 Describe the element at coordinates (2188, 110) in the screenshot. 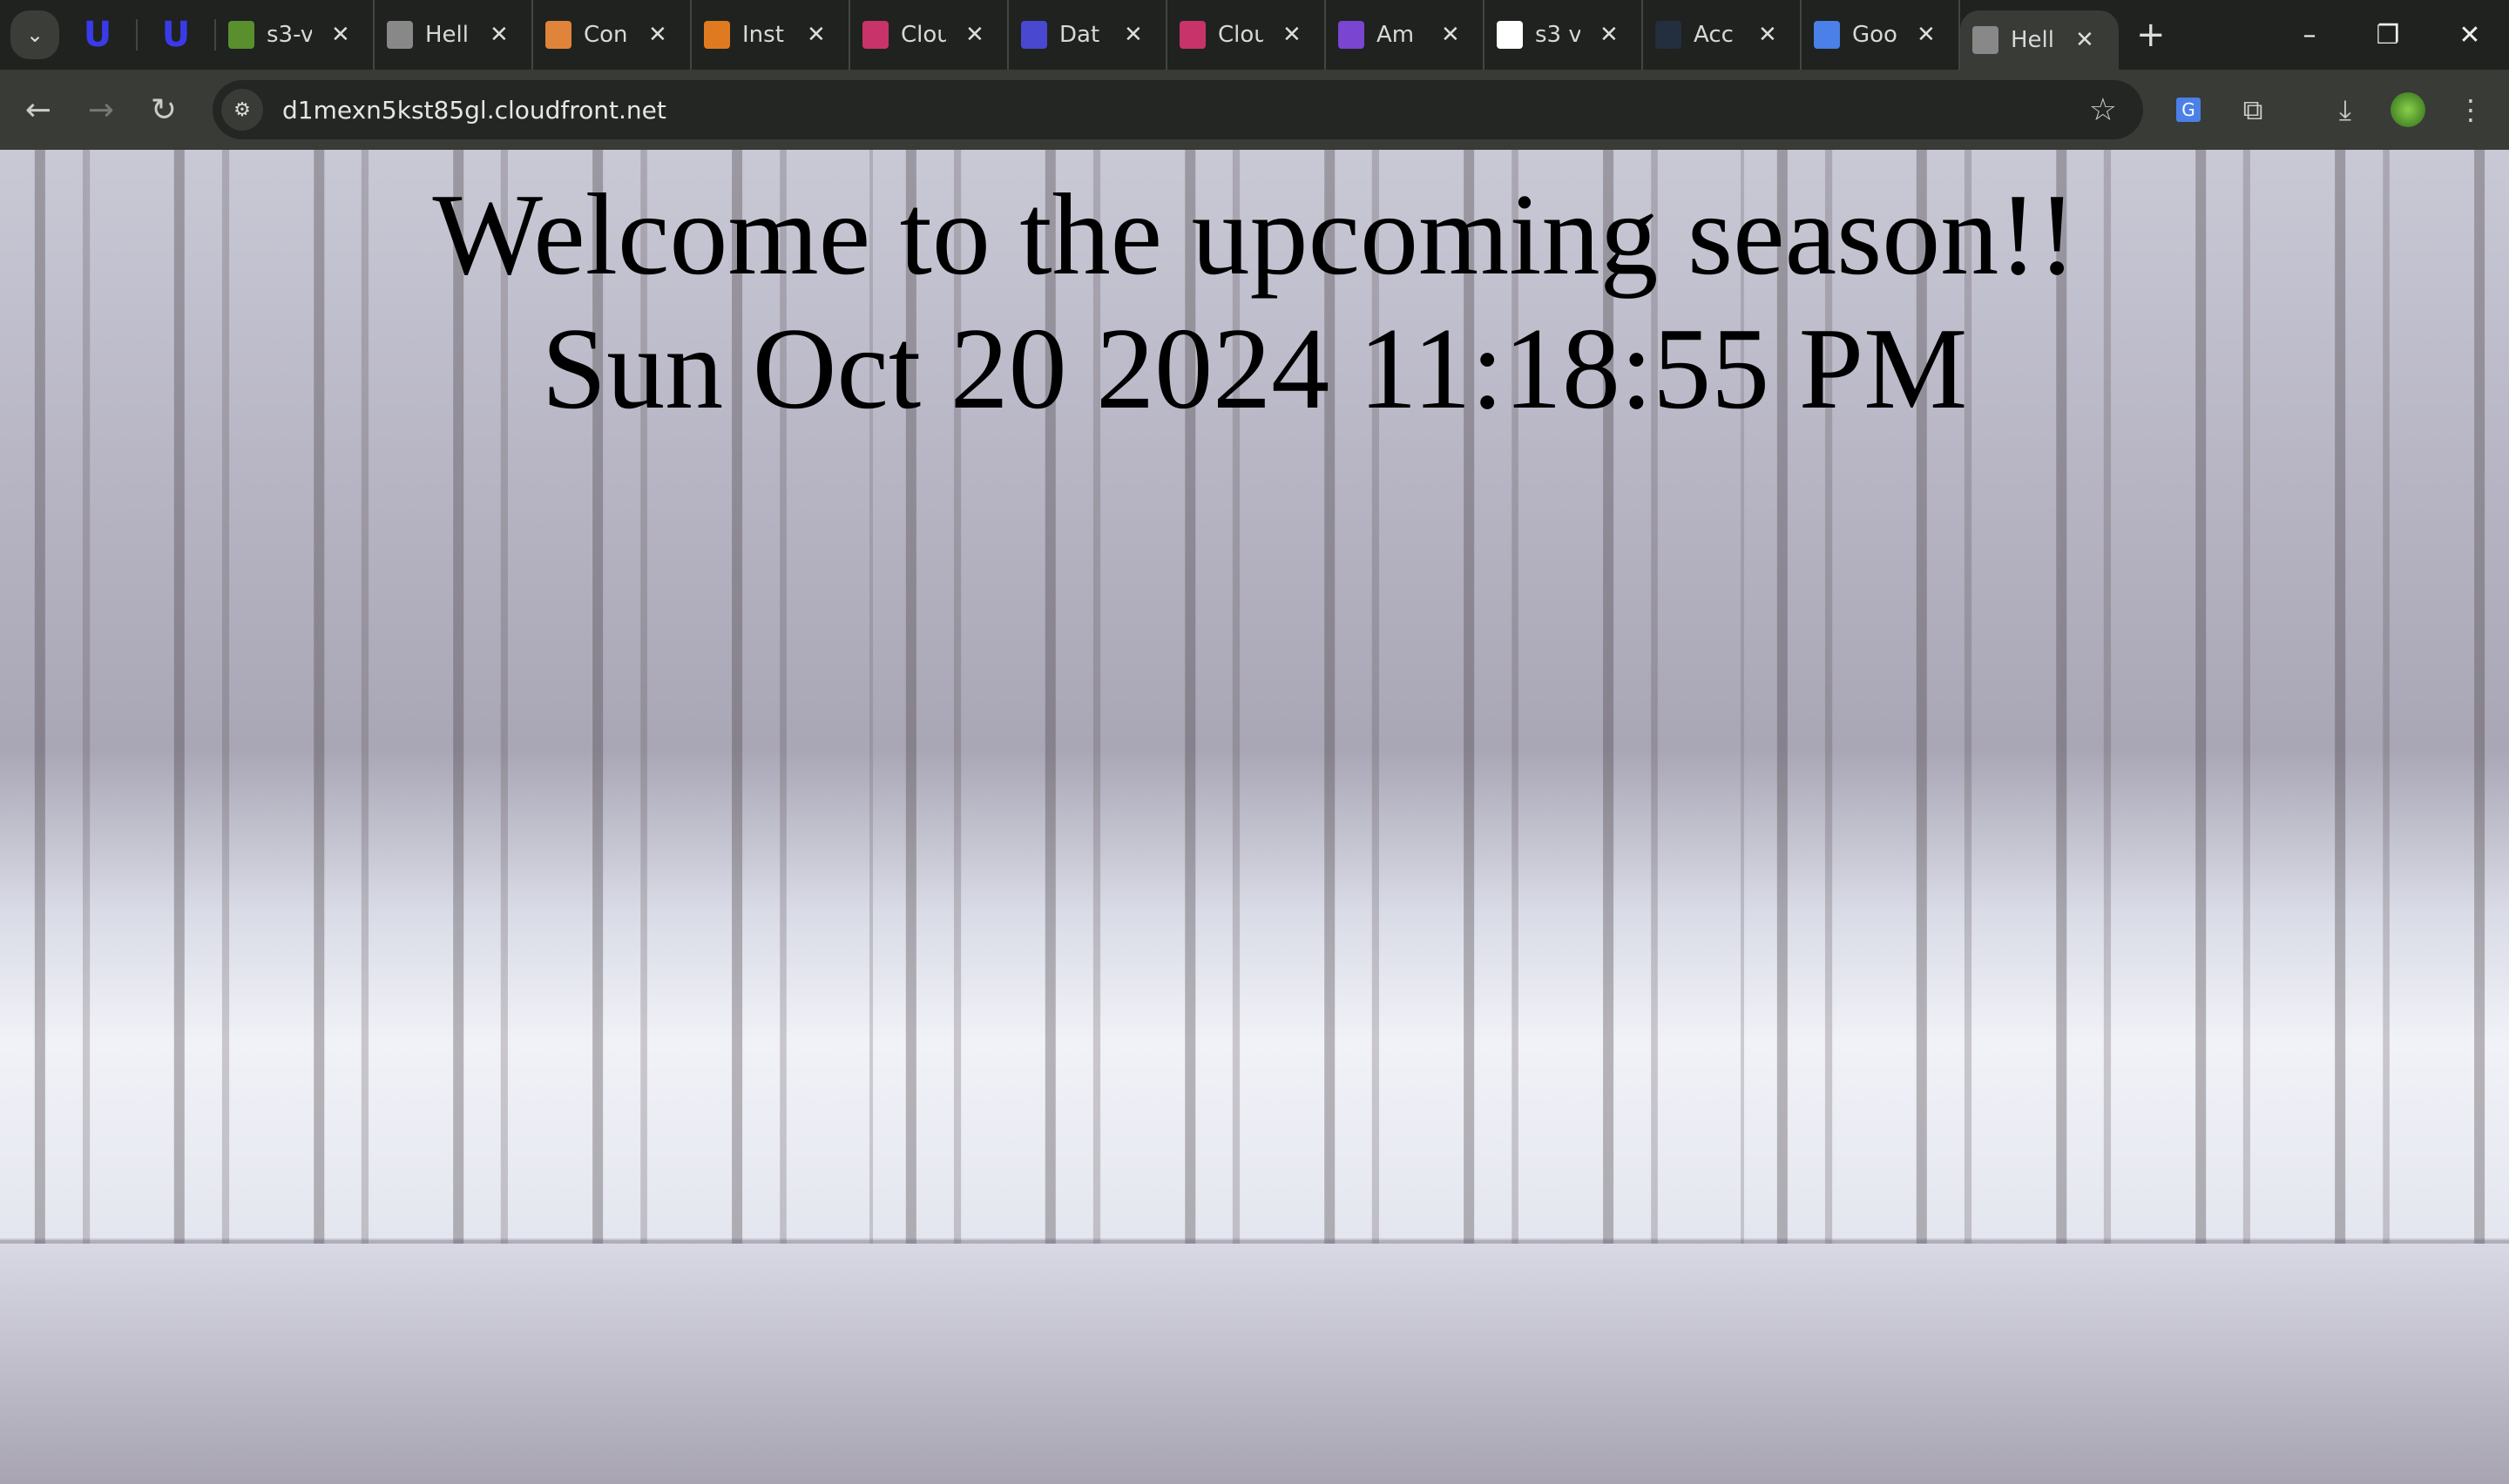

I see `google-translate-icon: G` at that location.